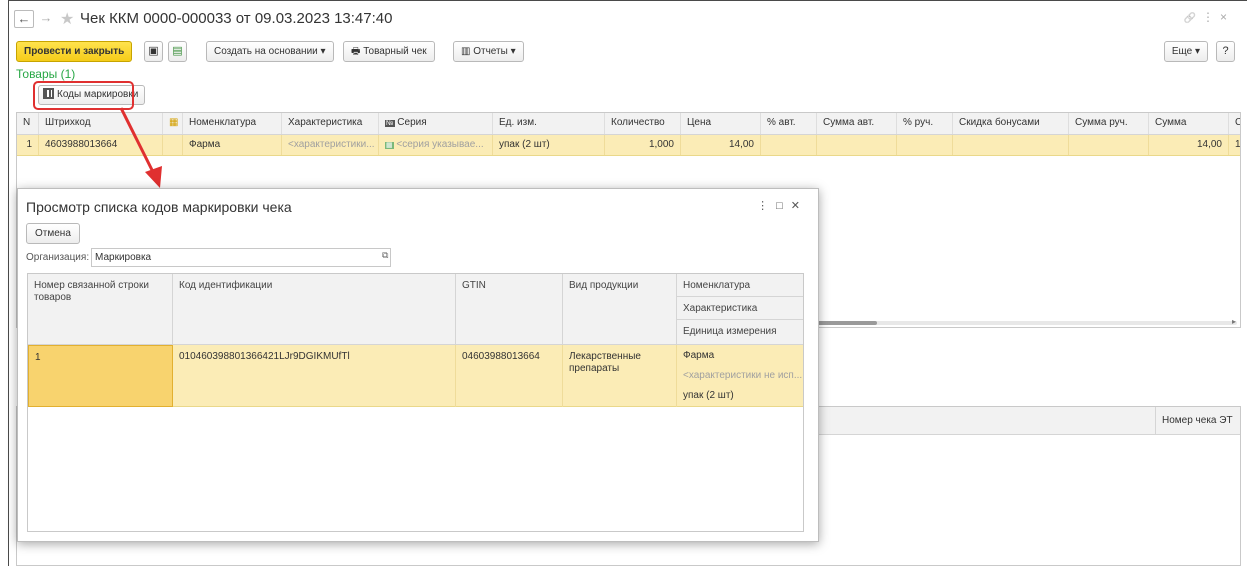  What do you see at coordinates (1189, 145) in the screenshot?
I see `row-sum: 14,00` at bounding box center [1189, 145].